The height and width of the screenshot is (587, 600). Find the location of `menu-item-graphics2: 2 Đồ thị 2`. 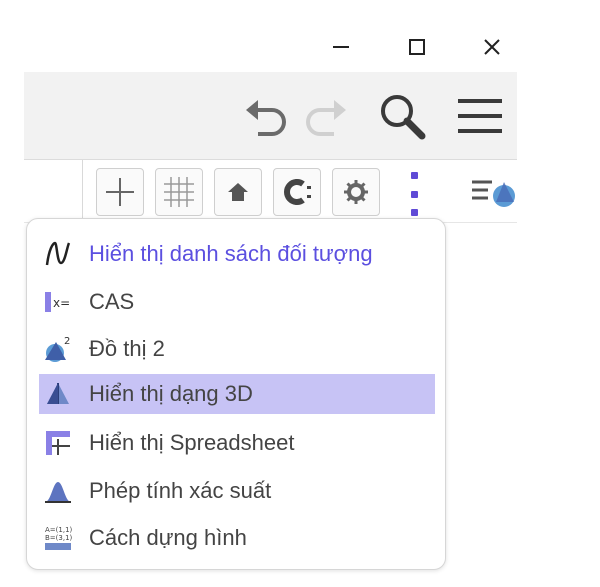

menu-item-graphics2: 2 Đồ thị 2 is located at coordinates (237, 349).